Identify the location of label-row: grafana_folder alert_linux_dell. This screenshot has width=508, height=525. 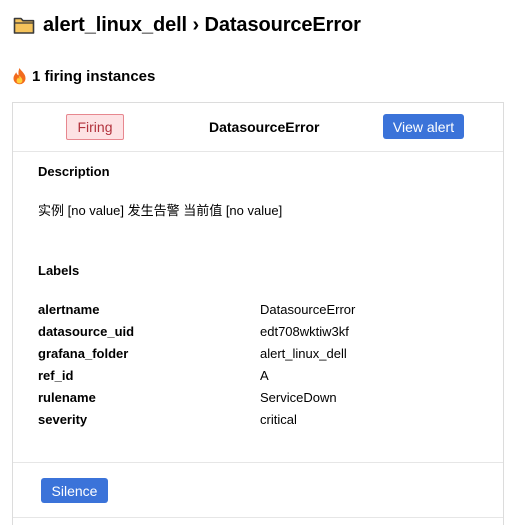
(258, 357).